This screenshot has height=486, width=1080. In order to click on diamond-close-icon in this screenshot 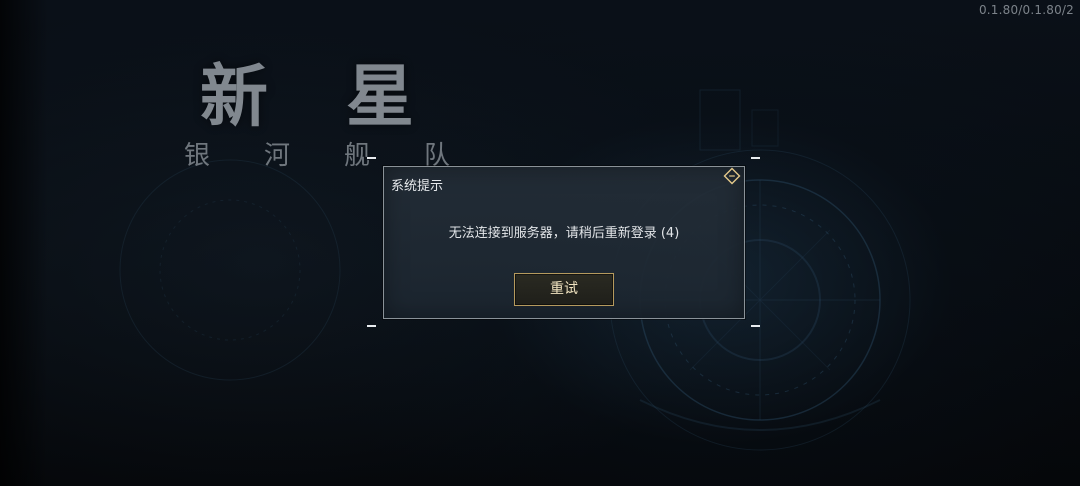, I will do `click(732, 176)`.